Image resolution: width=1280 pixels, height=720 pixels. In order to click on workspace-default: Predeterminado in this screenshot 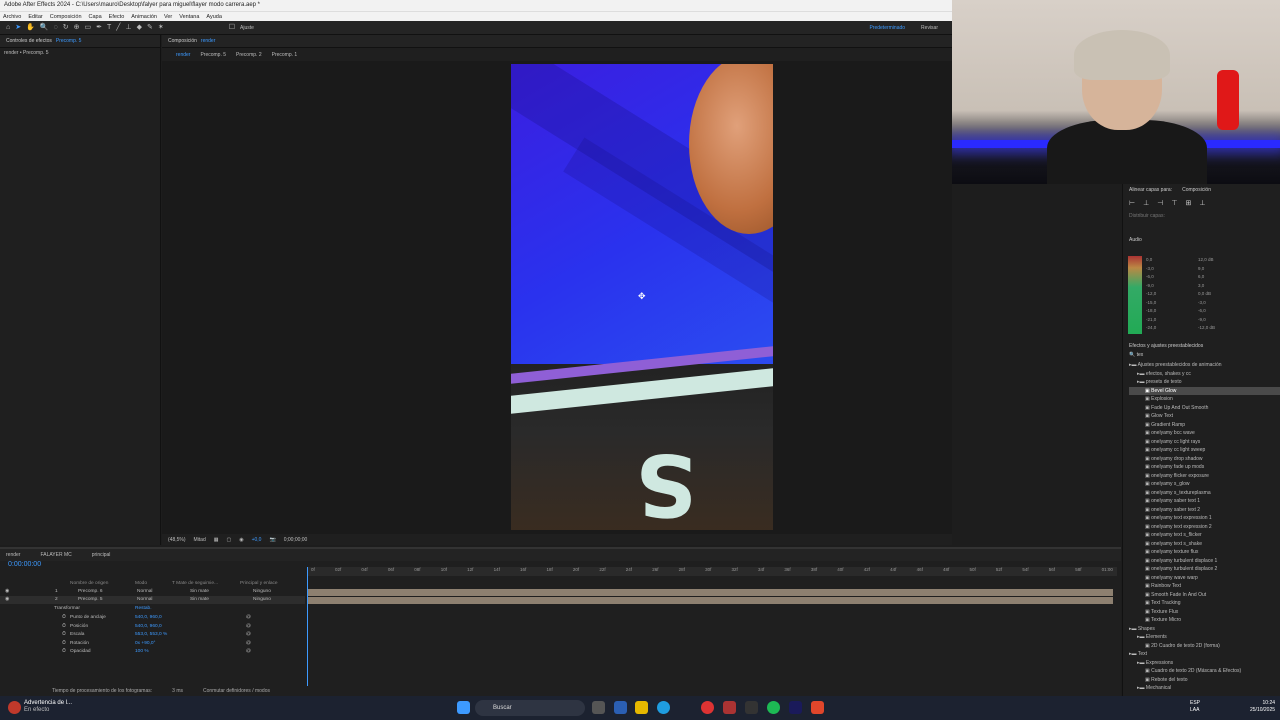, I will do `click(887, 28)`.